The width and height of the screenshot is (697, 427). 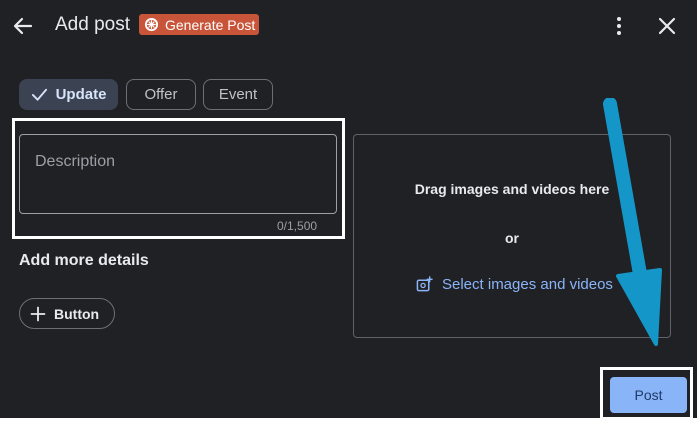 What do you see at coordinates (39, 94) in the screenshot?
I see `check-icon` at bounding box center [39, 94].